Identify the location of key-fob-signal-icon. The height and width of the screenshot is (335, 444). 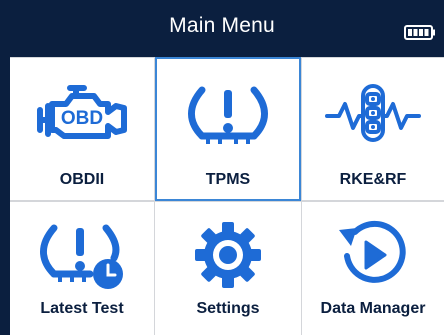
(373, 113).